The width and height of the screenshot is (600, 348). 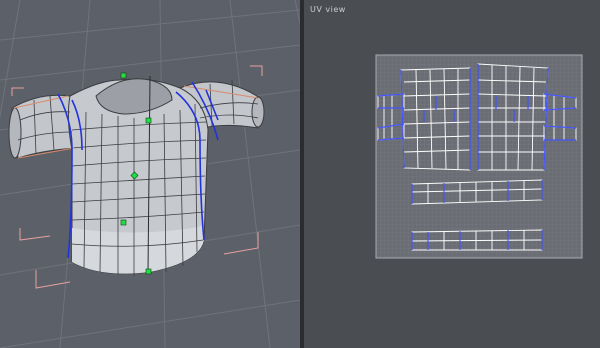 What do you see at coordinates (138, 250) in the screenshot?
I see `shirt-hem-band` at bounding box center [138, 250].